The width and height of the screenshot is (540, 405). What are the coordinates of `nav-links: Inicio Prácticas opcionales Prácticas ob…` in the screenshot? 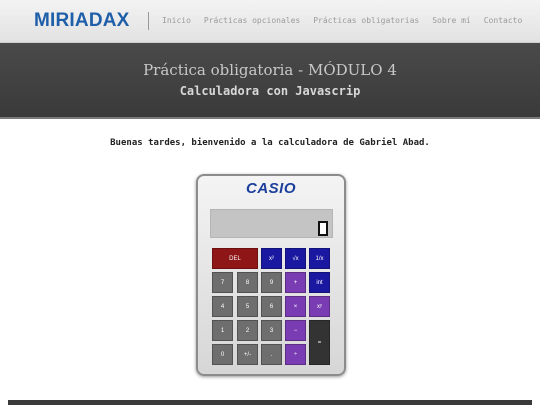 It's located at (342, 20).